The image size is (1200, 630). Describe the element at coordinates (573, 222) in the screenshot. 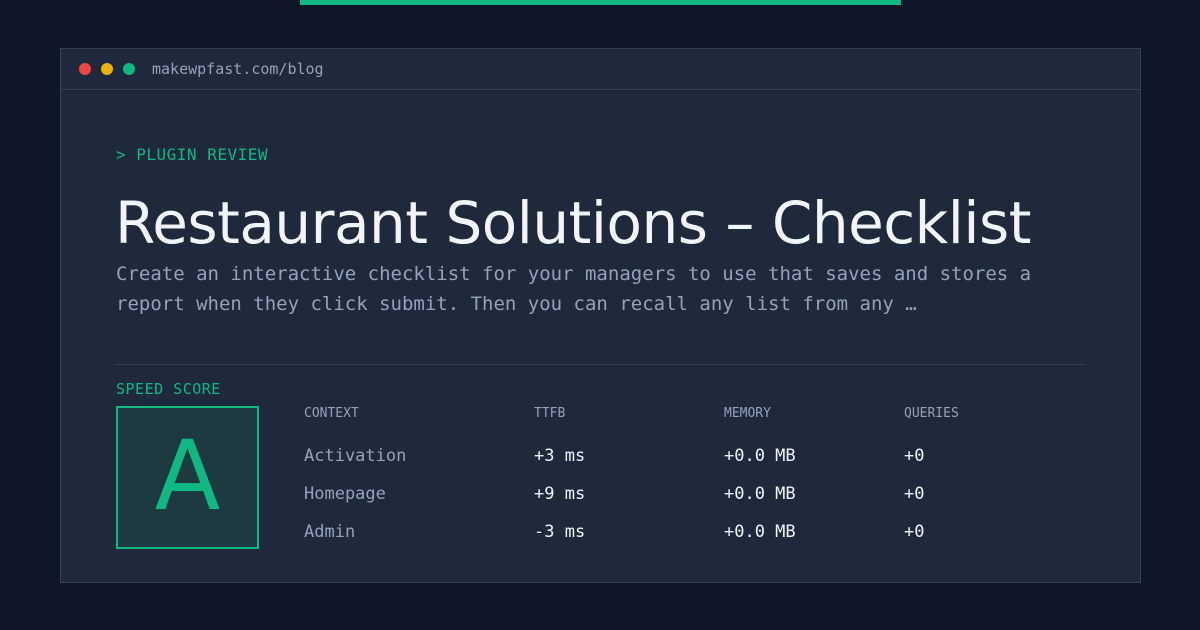

I see `page-title: Restaurant Solutions – Checklist` at that location.